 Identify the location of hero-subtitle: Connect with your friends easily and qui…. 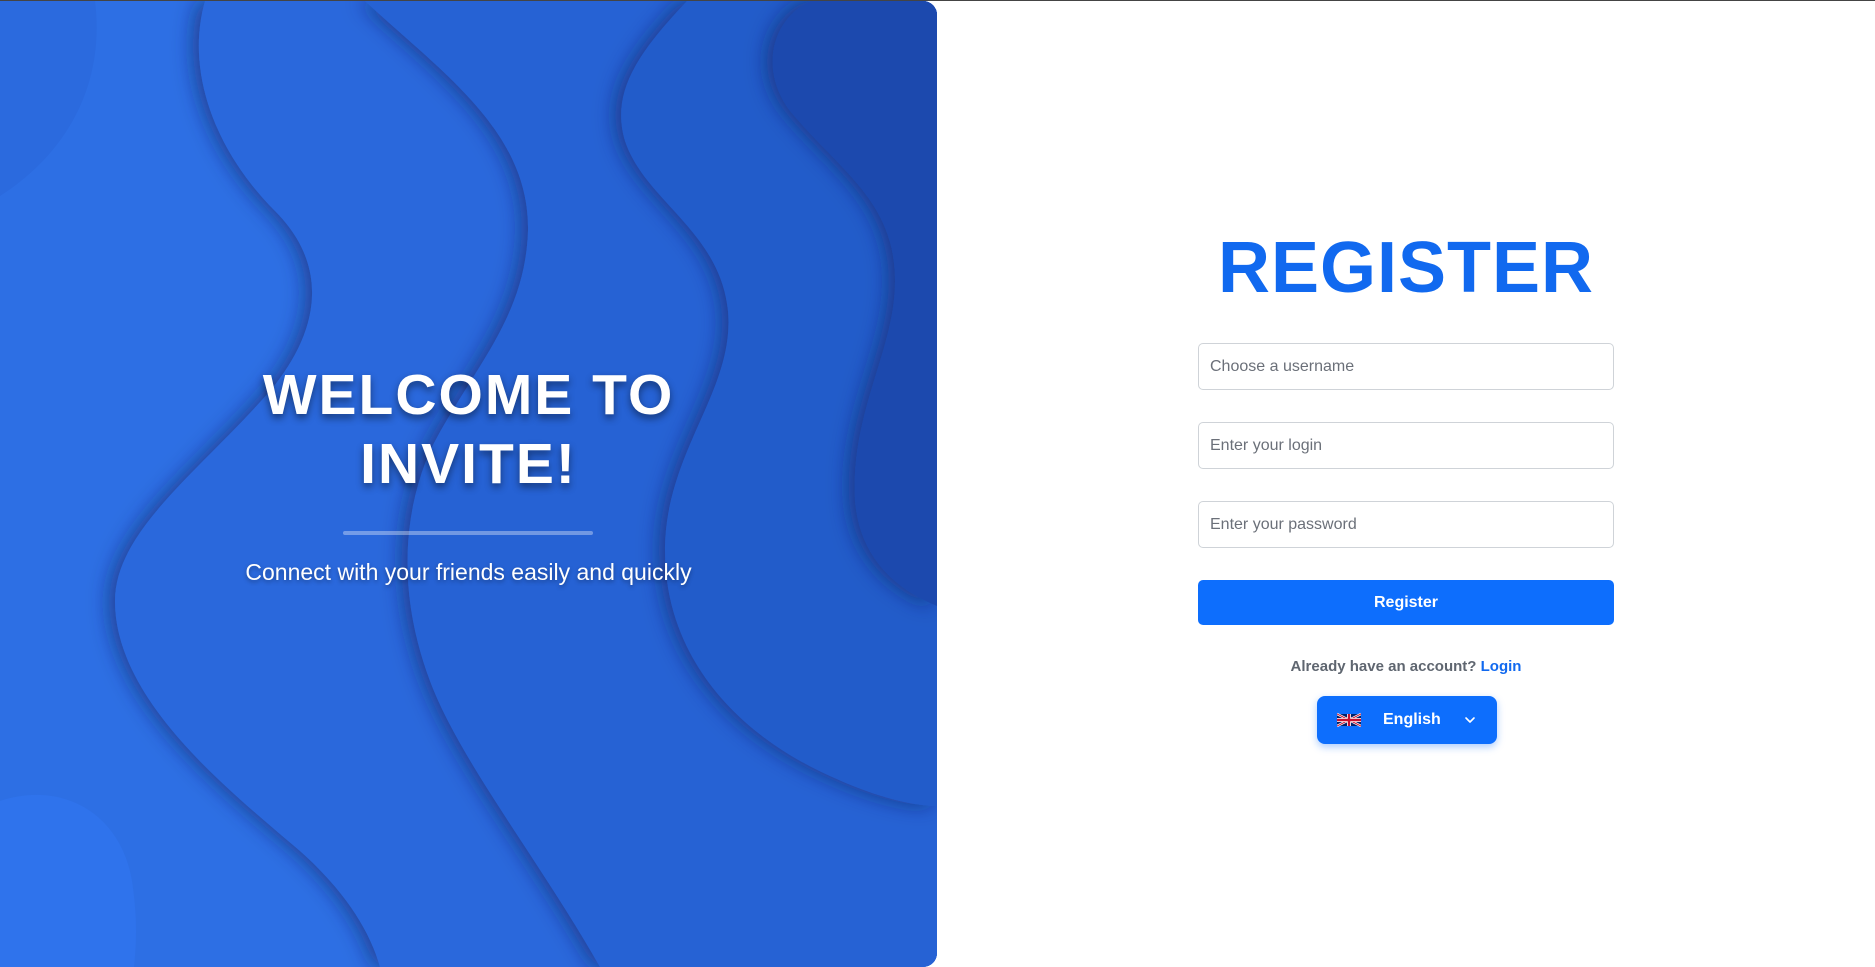
(468, 572).